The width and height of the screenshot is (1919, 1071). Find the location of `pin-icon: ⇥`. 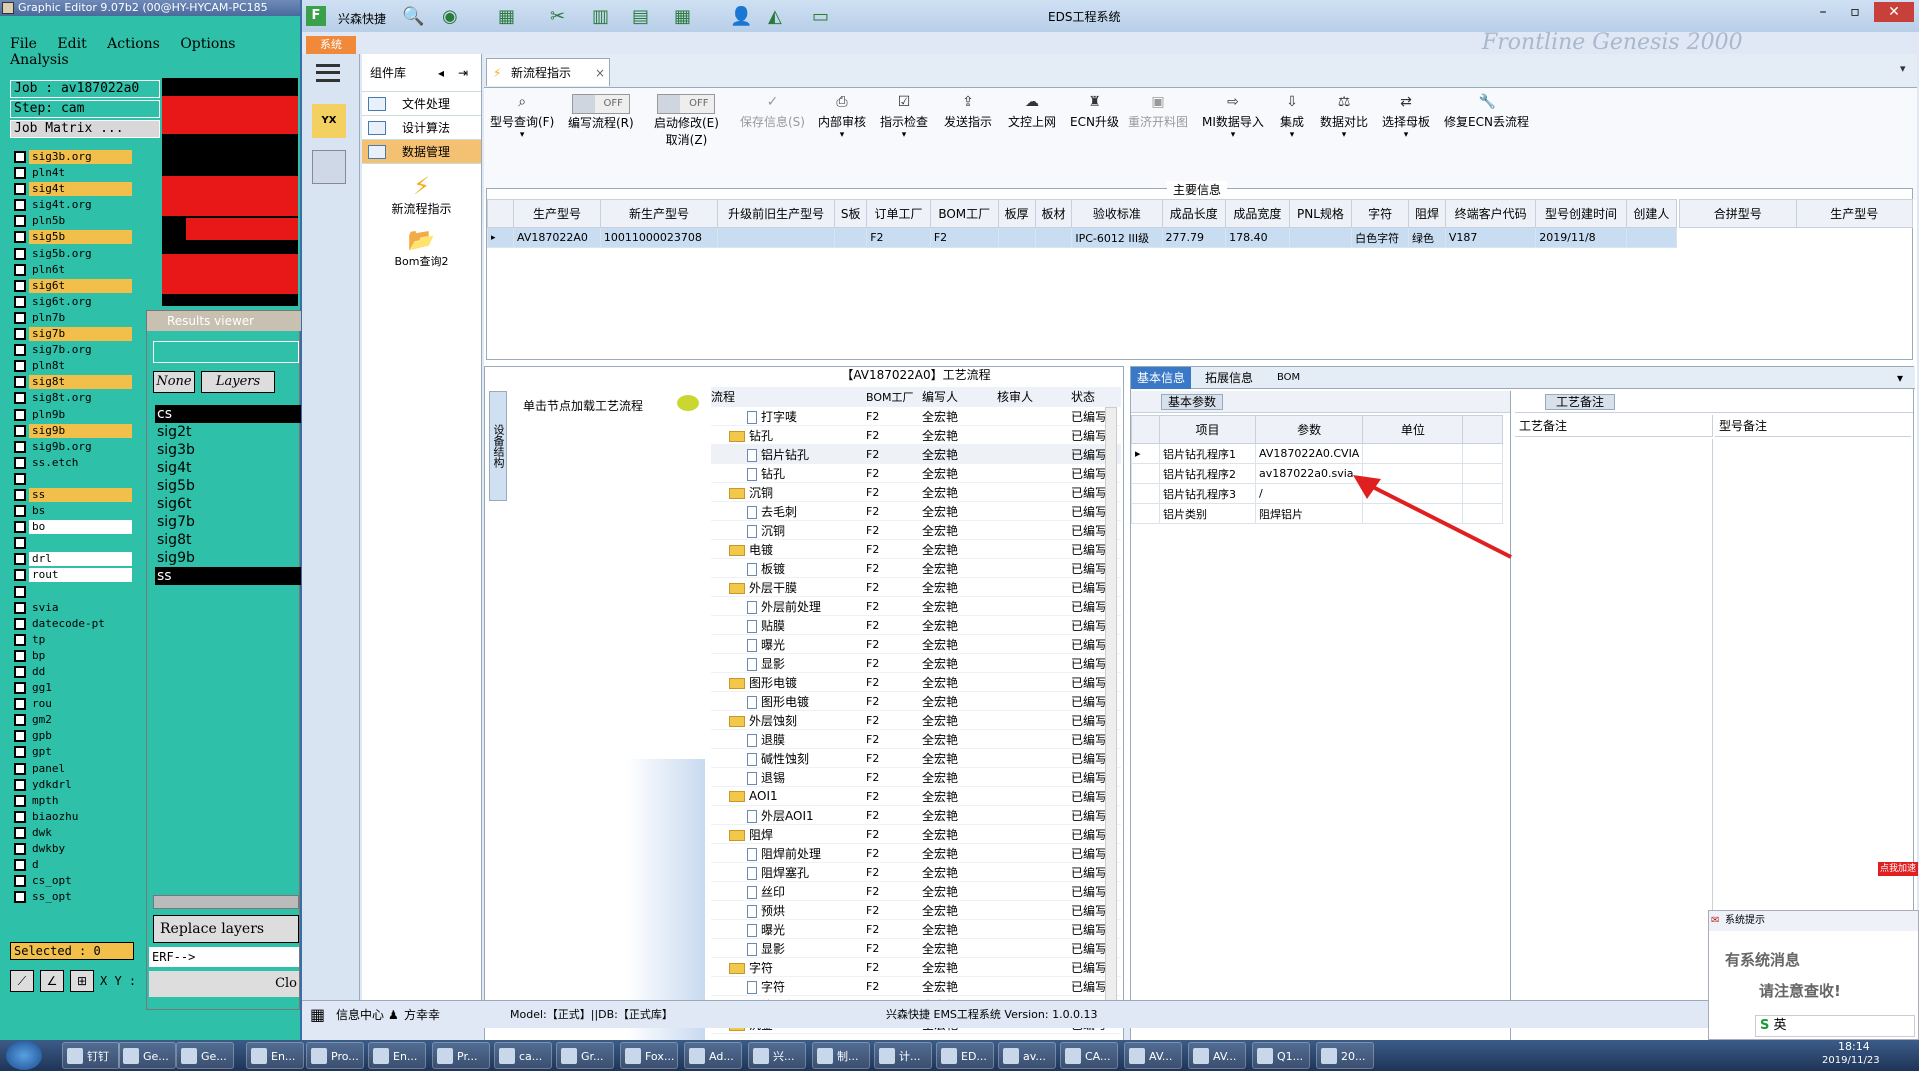

pin-icon: ⇥ is located at coordinates (463, 73).